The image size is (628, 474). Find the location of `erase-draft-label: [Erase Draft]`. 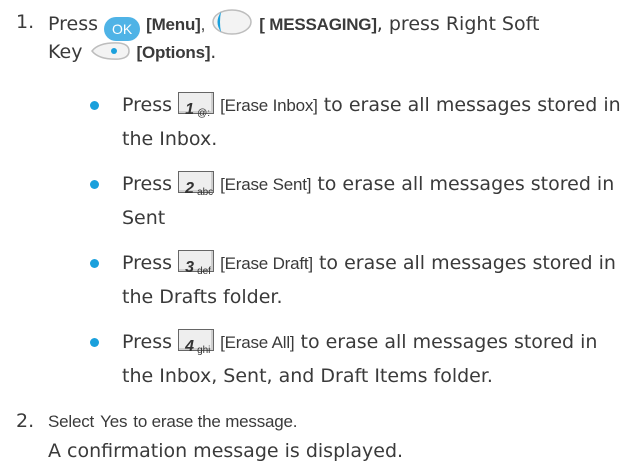

erase-draft-label: [Erase Draft] is located at coordinates (266, 263).